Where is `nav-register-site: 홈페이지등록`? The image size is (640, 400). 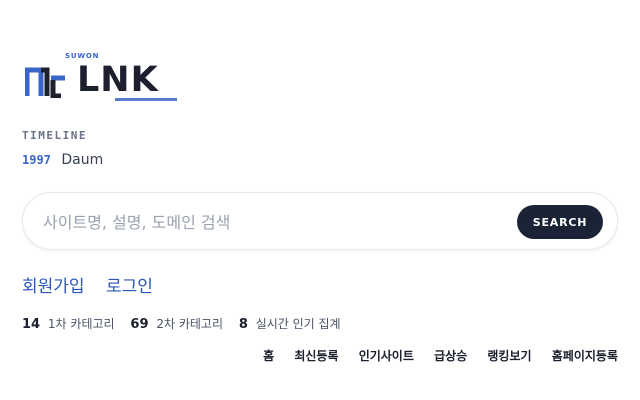 nav-register-site: 홈페이지등록 is located at coordinates (585, 356).